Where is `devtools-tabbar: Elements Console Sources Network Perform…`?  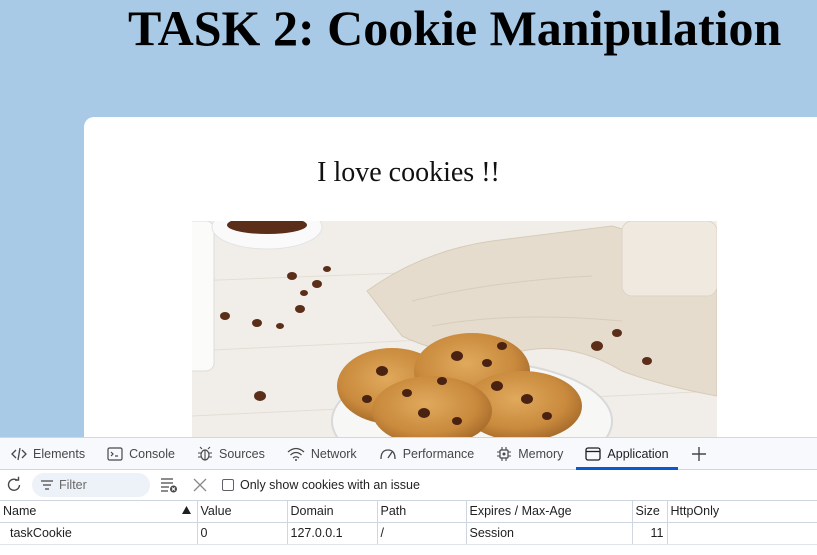
devtools-tabbar: Elements Console Sources Network Perform… is located at coordinates (408, 454).